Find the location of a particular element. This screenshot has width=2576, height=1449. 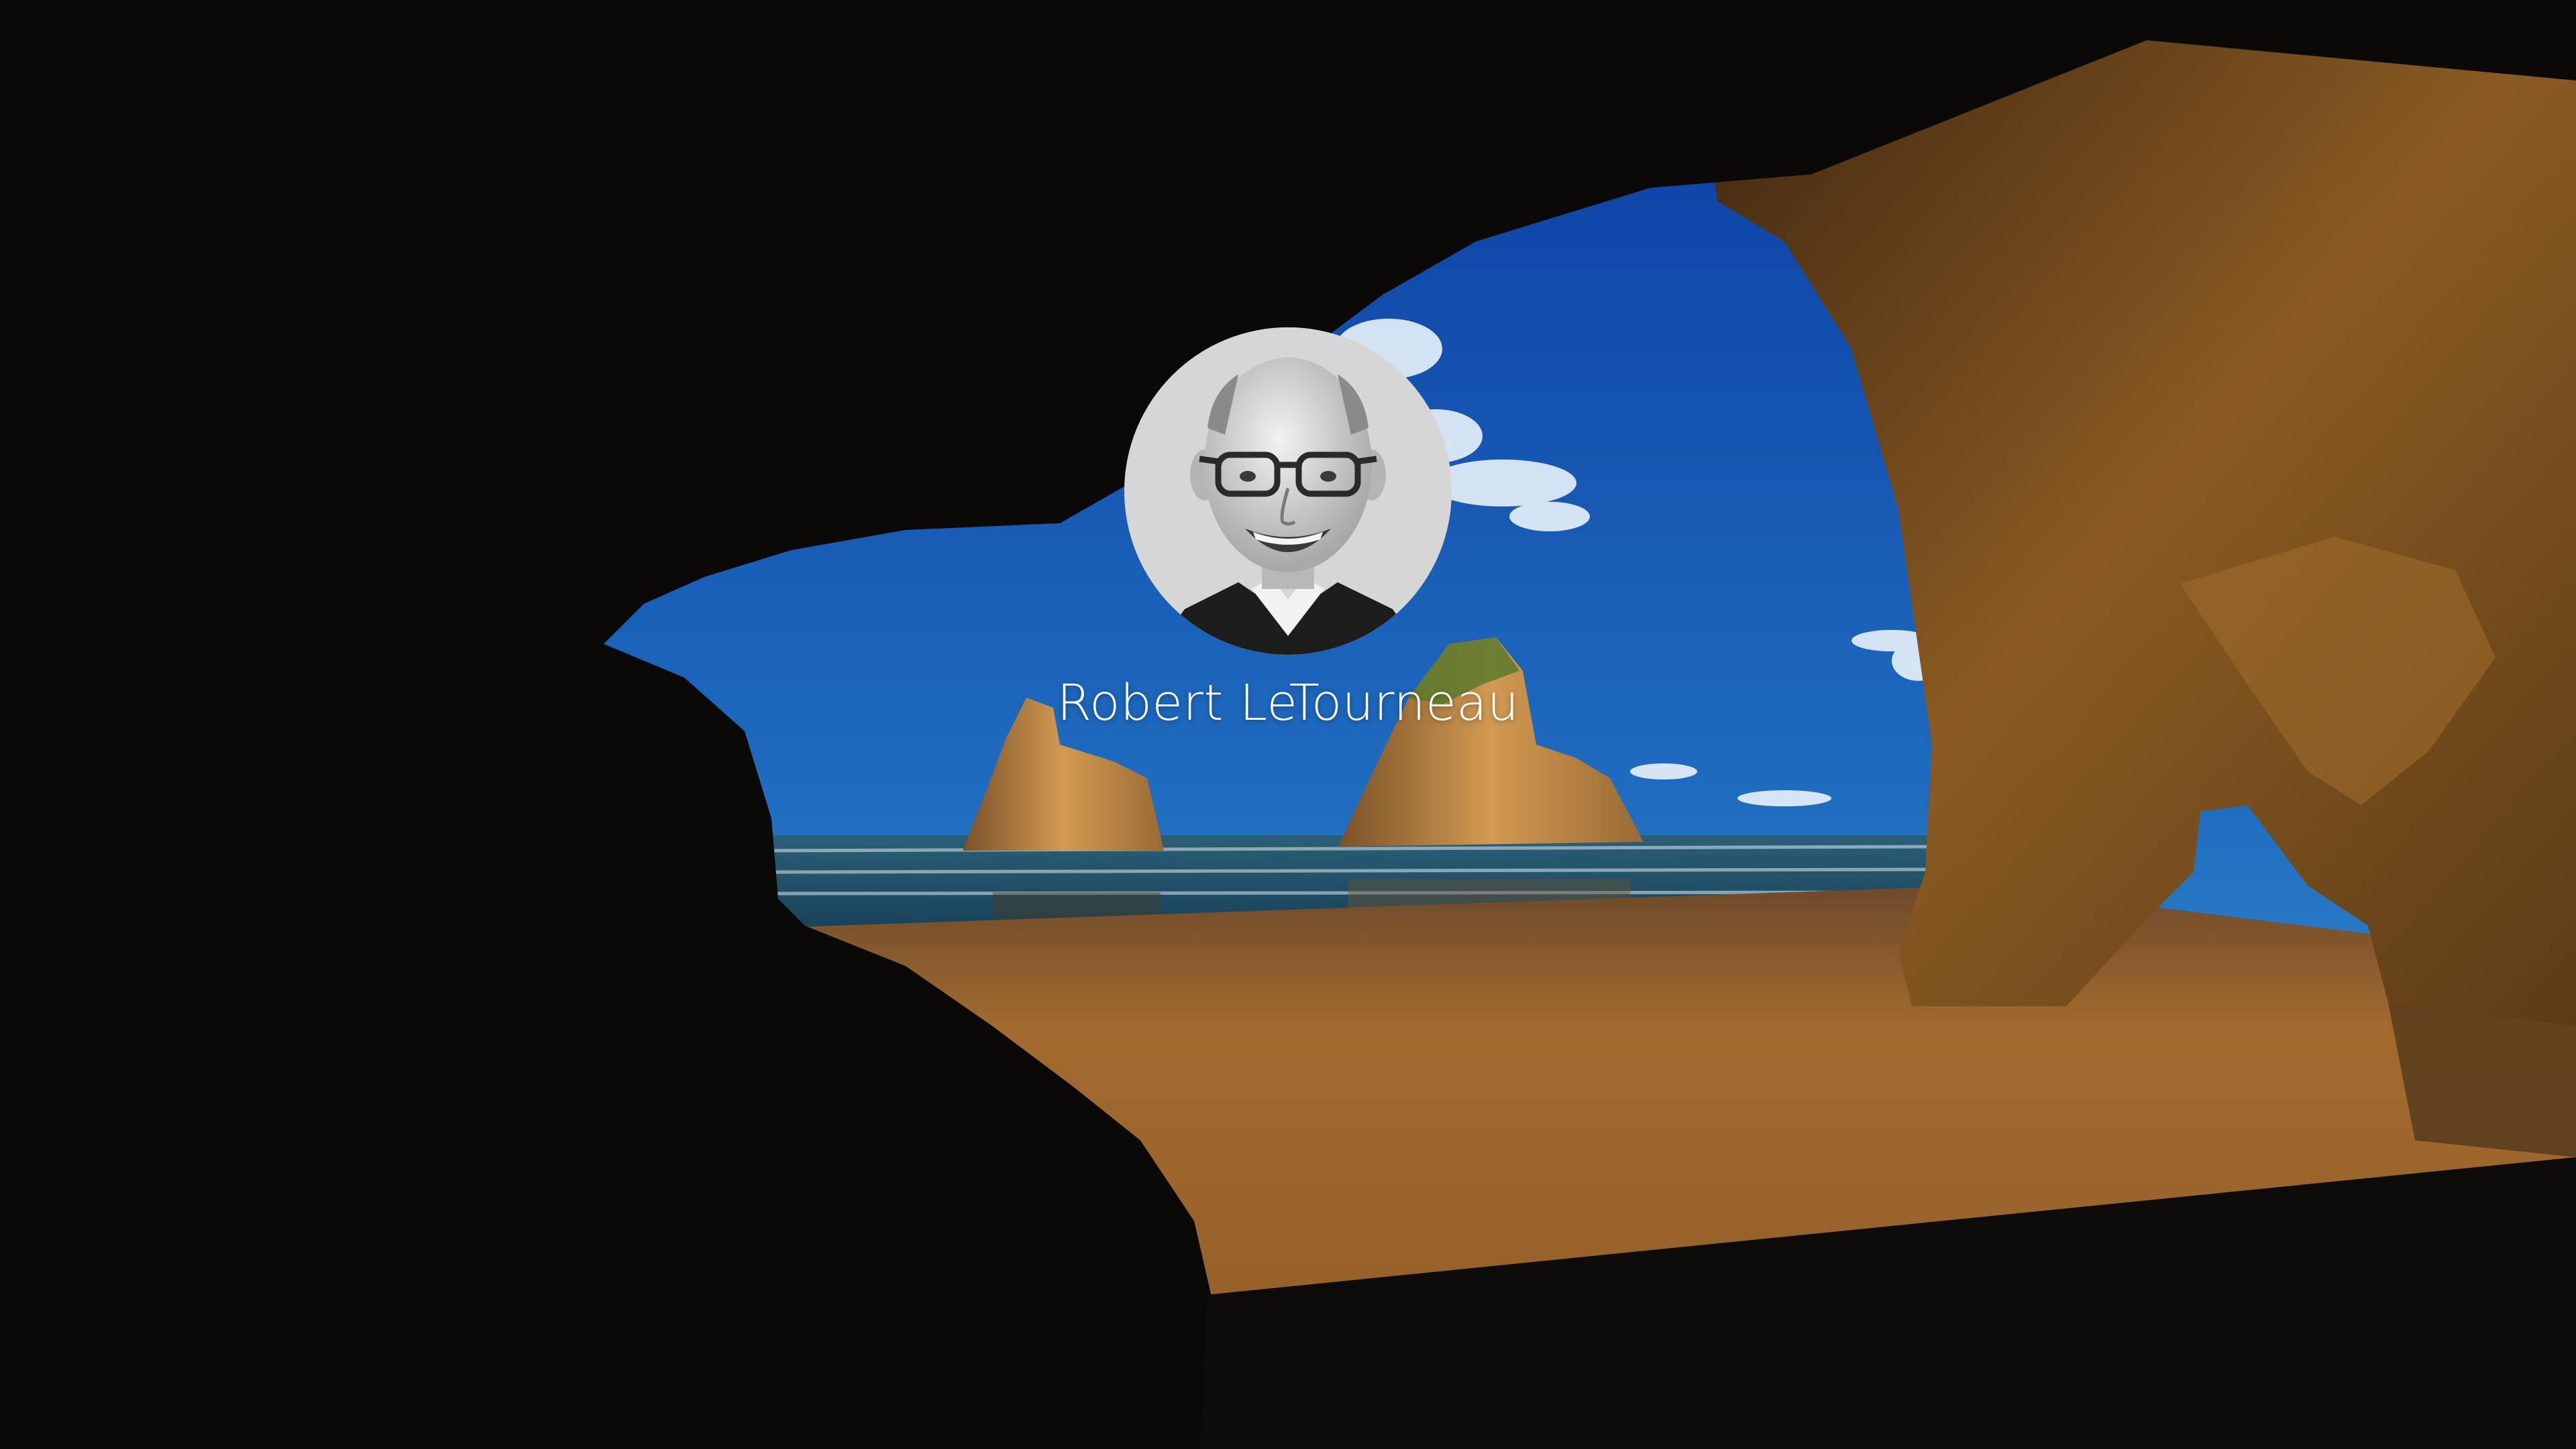

user-avatar-photo-icon is located at coordinates (1288, 491).